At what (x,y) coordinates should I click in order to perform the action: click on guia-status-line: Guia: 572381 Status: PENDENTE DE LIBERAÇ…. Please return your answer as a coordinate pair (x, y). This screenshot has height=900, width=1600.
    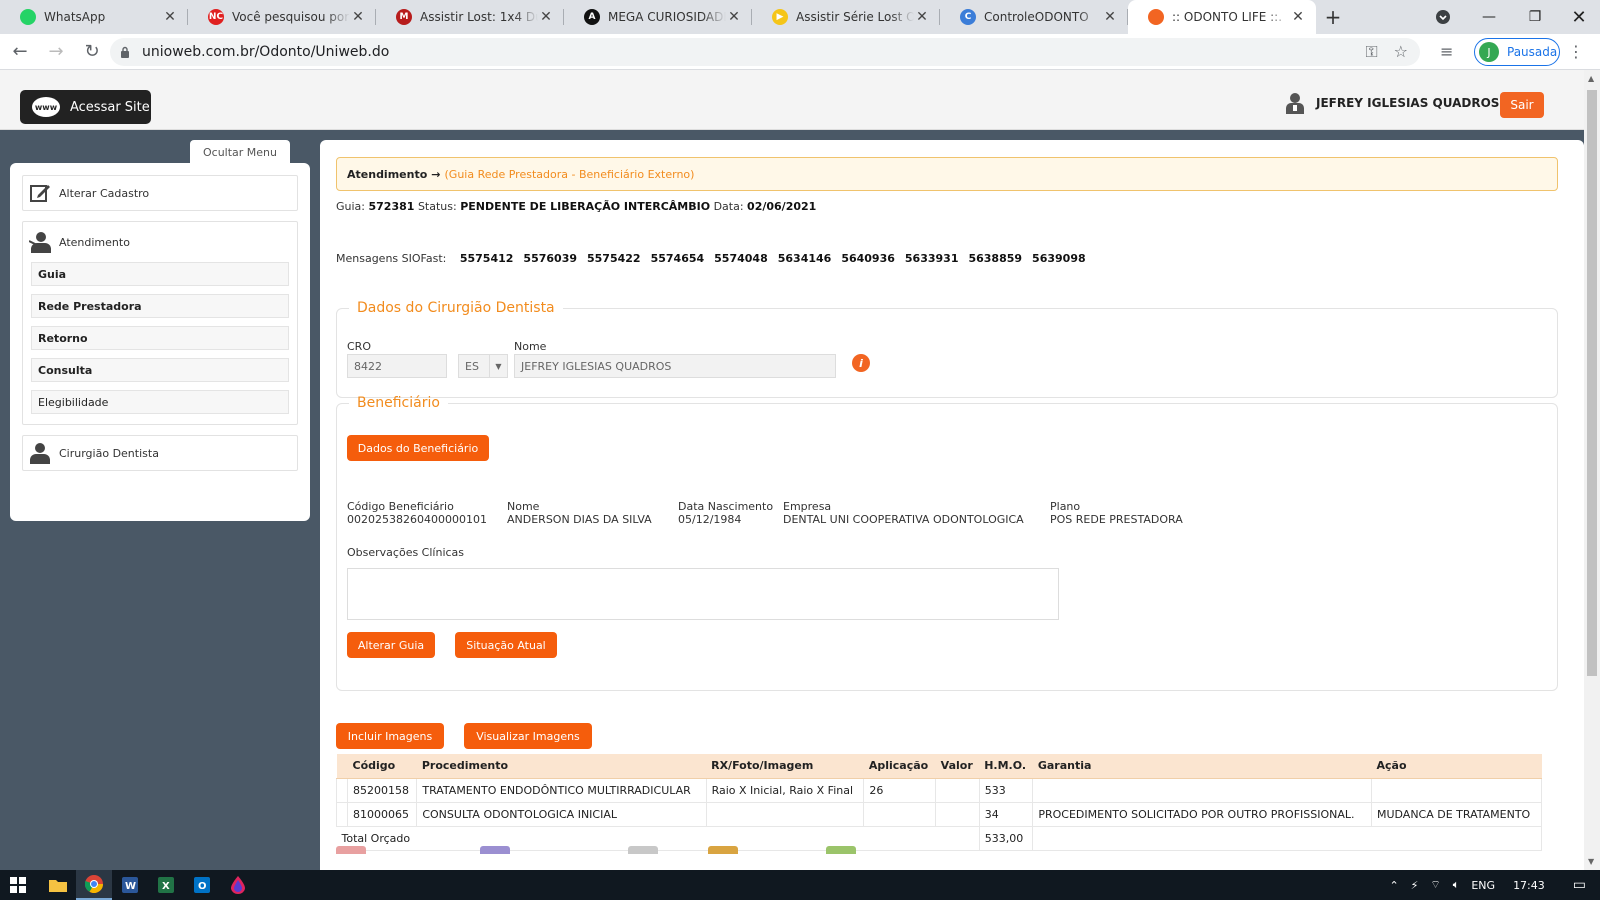
    Looking at the image, I should click on (576, 206).